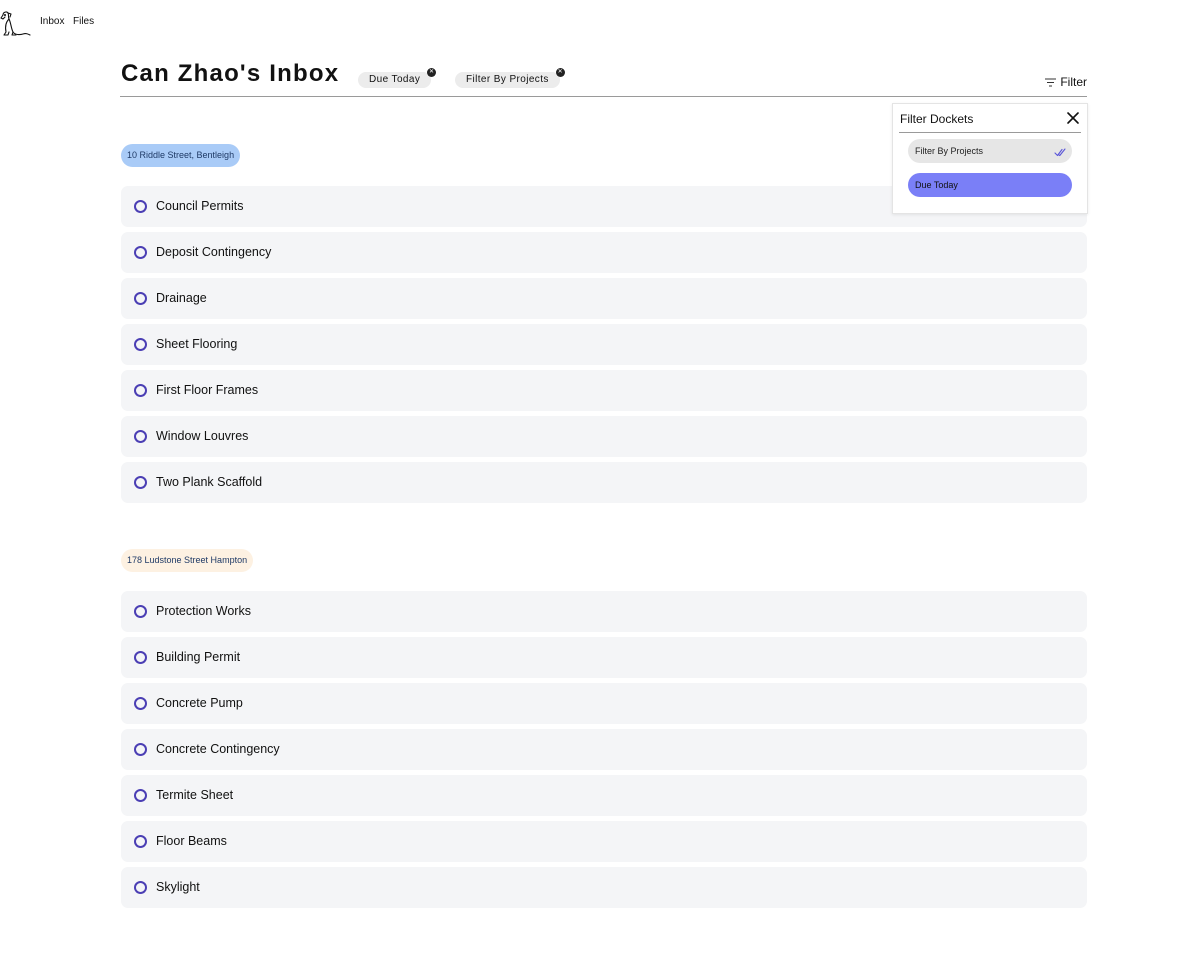  What do you see at coordinates (181, 298) in the screenshot?
I see `task-title: Drainage` at bounding box center [181, 298].